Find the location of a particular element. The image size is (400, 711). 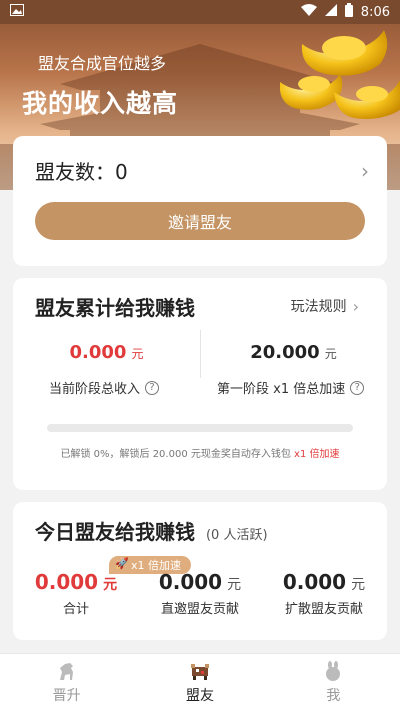

today-earnings-title-row: 今日盟友给我赚钱 (0 人活跃) is located at coordinates (151, 530).